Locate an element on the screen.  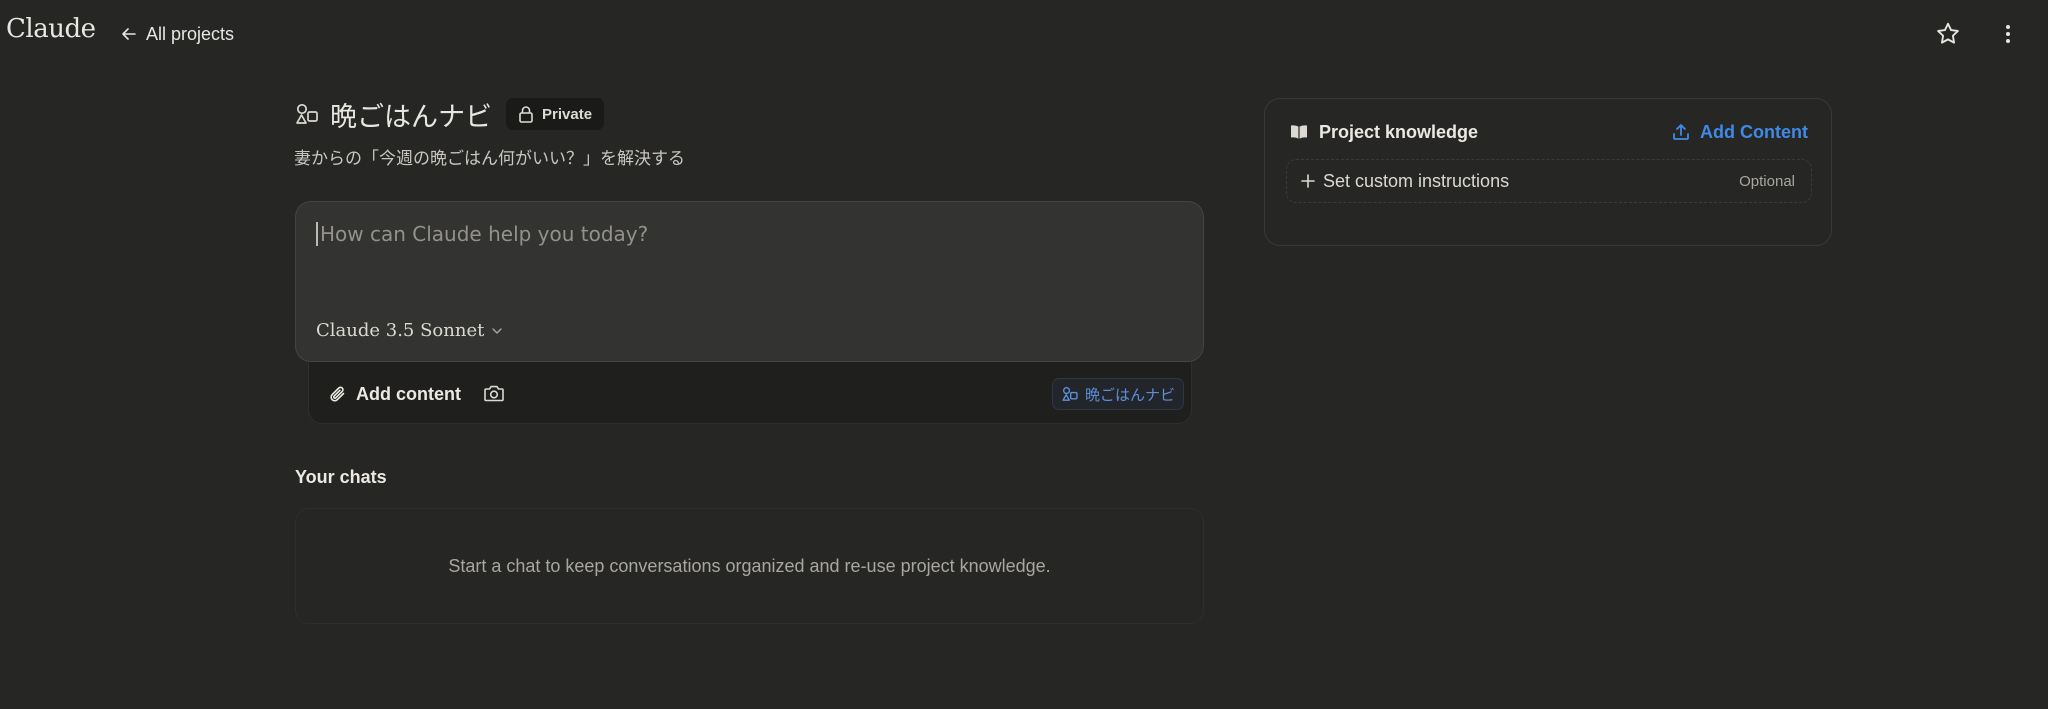
add-content-link-label: Add Content is located at coordinates (1754, 131).